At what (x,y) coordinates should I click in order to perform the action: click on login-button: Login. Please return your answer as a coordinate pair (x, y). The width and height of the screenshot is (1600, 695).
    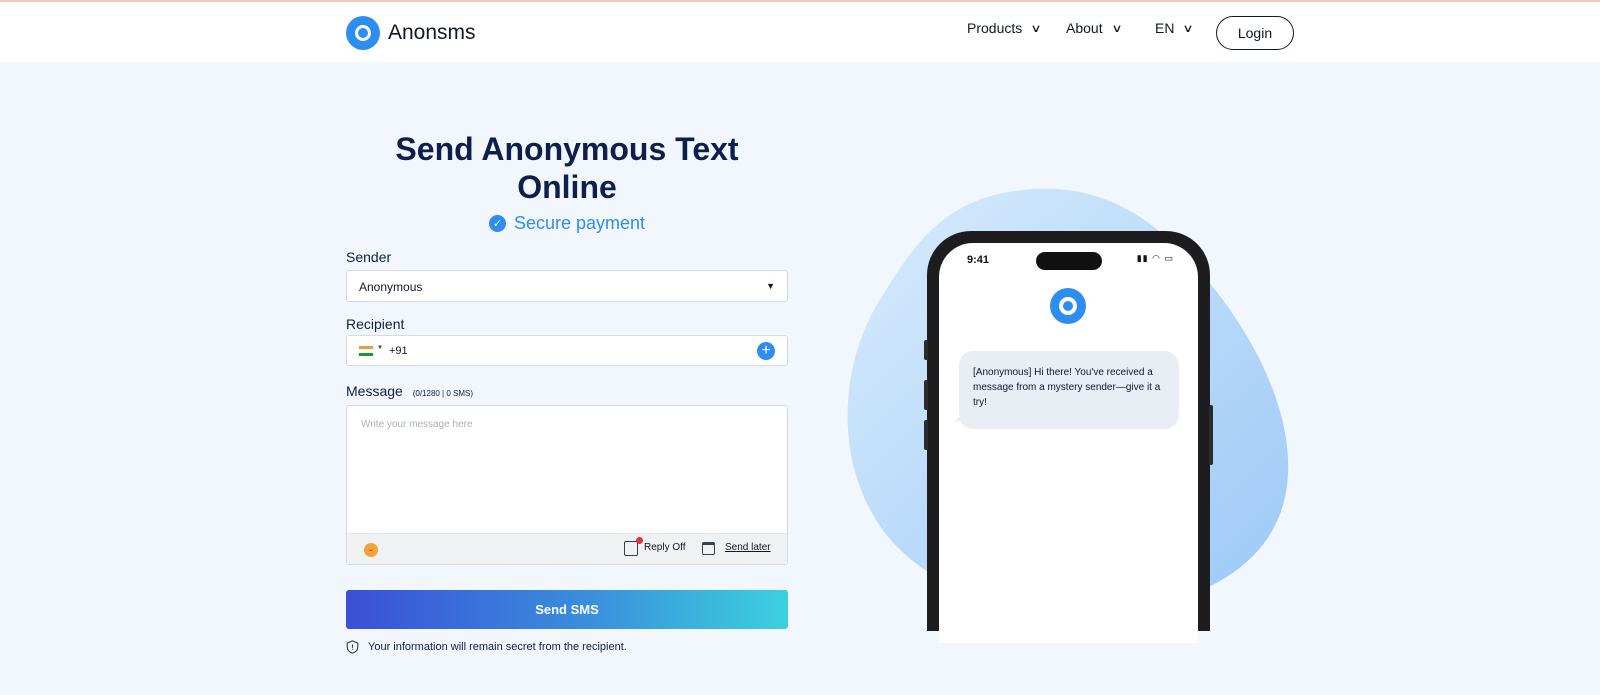
    Looking at the image, I should click on (1255, 33).